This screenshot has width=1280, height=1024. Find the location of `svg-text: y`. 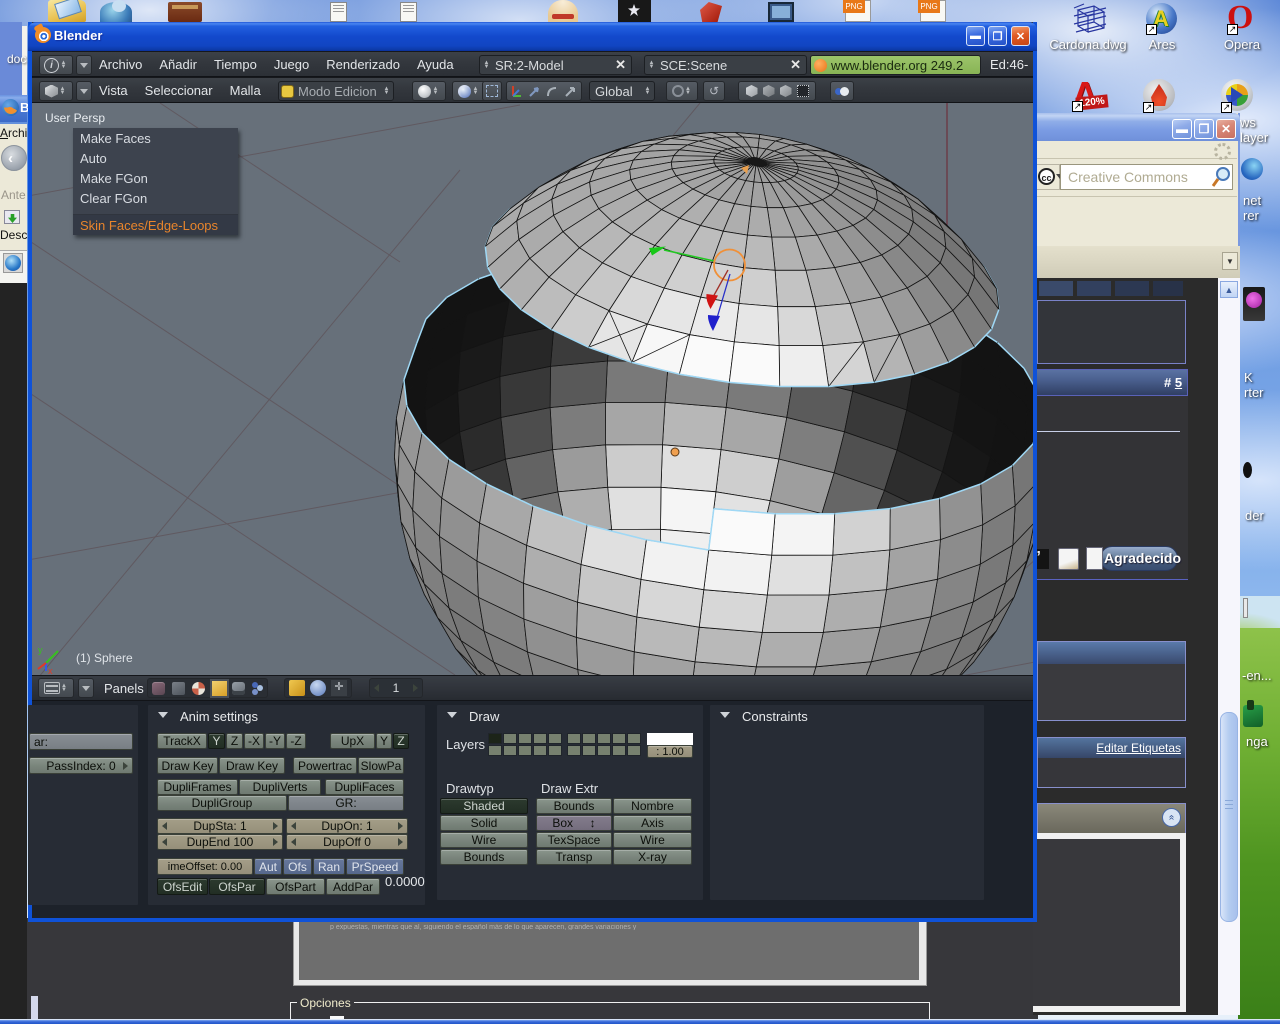

svg-text: y is located at coordinates (40, 650).